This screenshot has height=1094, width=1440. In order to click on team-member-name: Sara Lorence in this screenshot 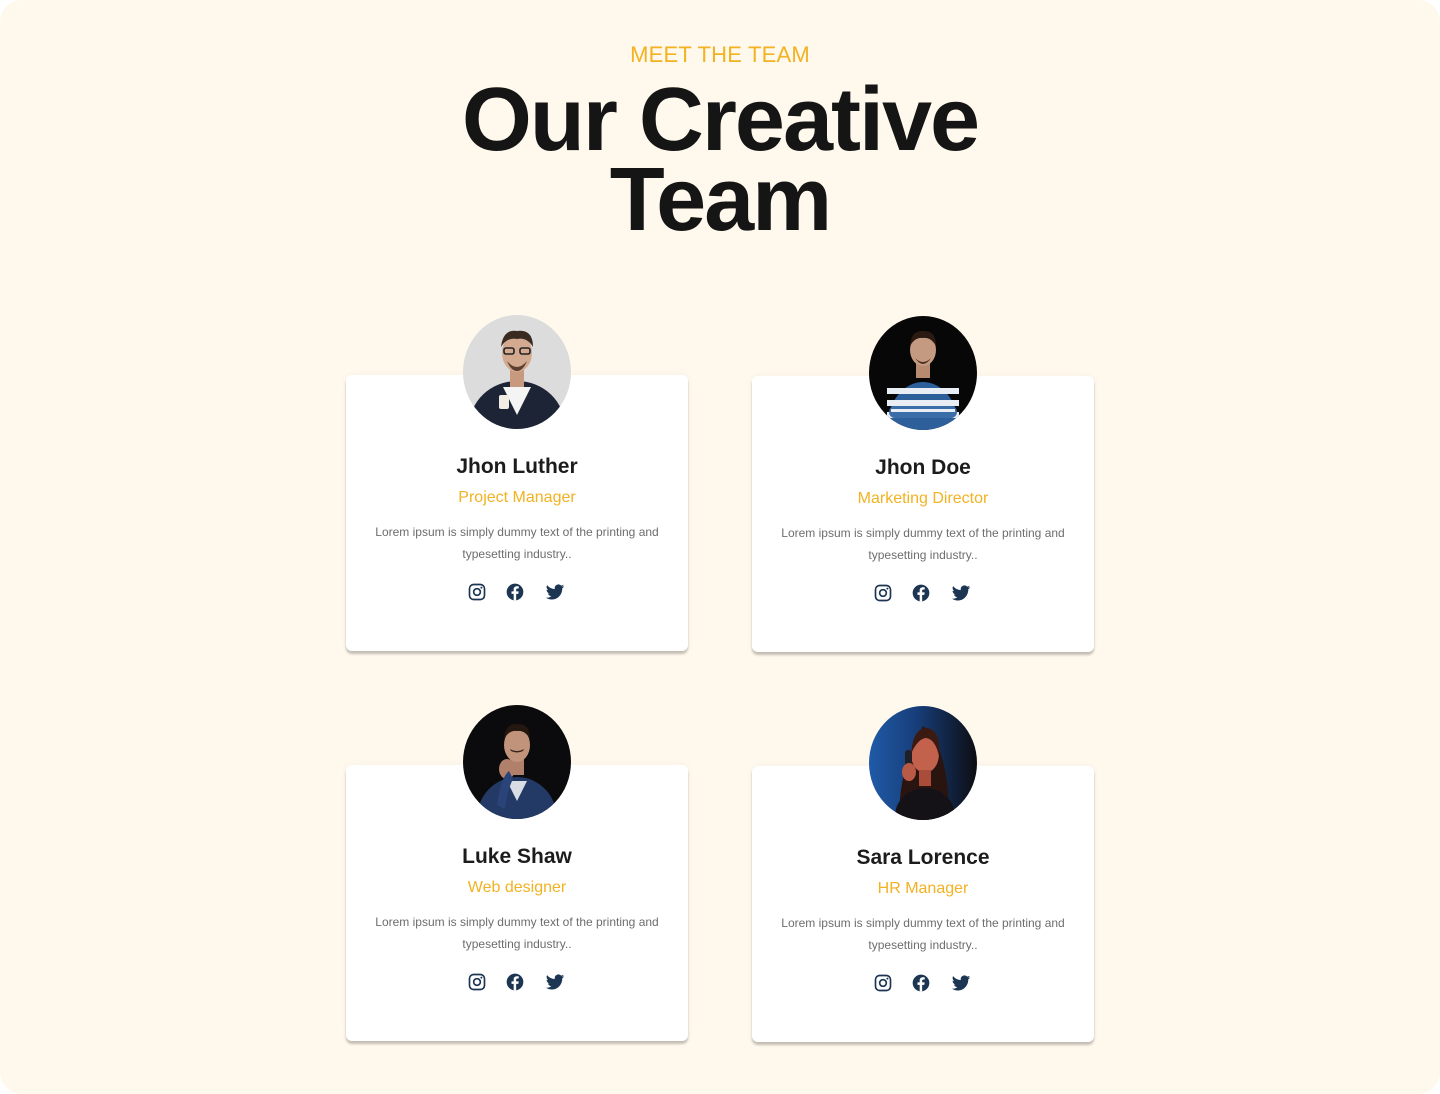, I will do `click(923, 857)`.